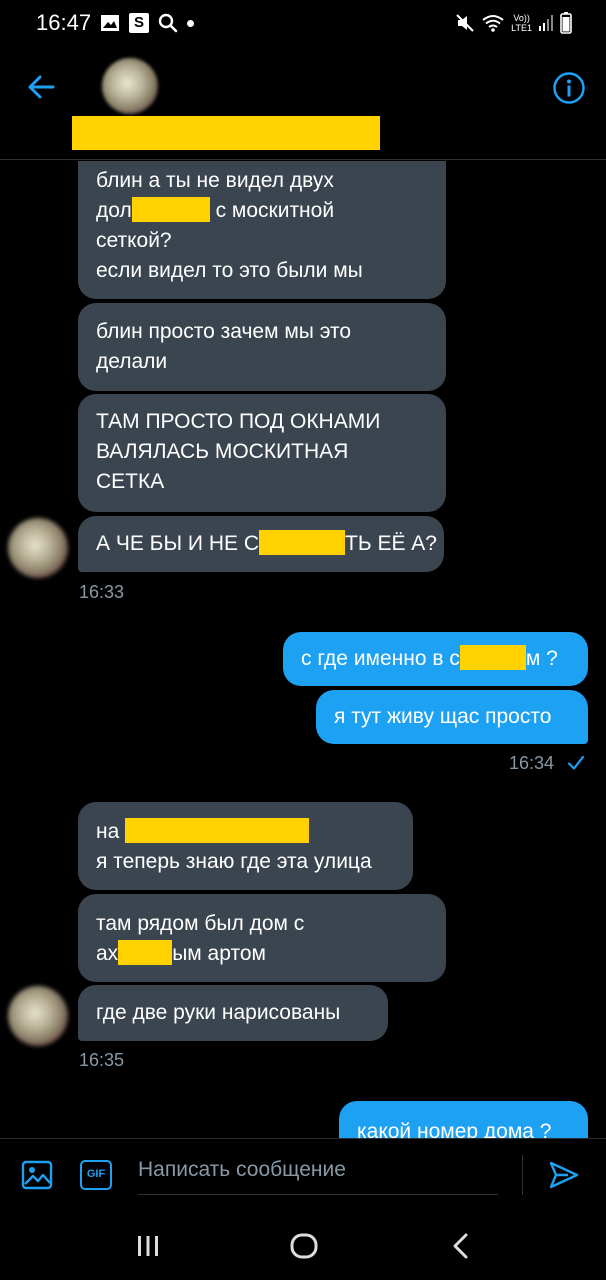 Image resolution: width=606 pixels, height=1280 pixels. What do you see at coordinates (262, 938) in the screenshot?
I see `incoming-message: там рядом был дом с ах ым артом` at bounding box center [262, 938].